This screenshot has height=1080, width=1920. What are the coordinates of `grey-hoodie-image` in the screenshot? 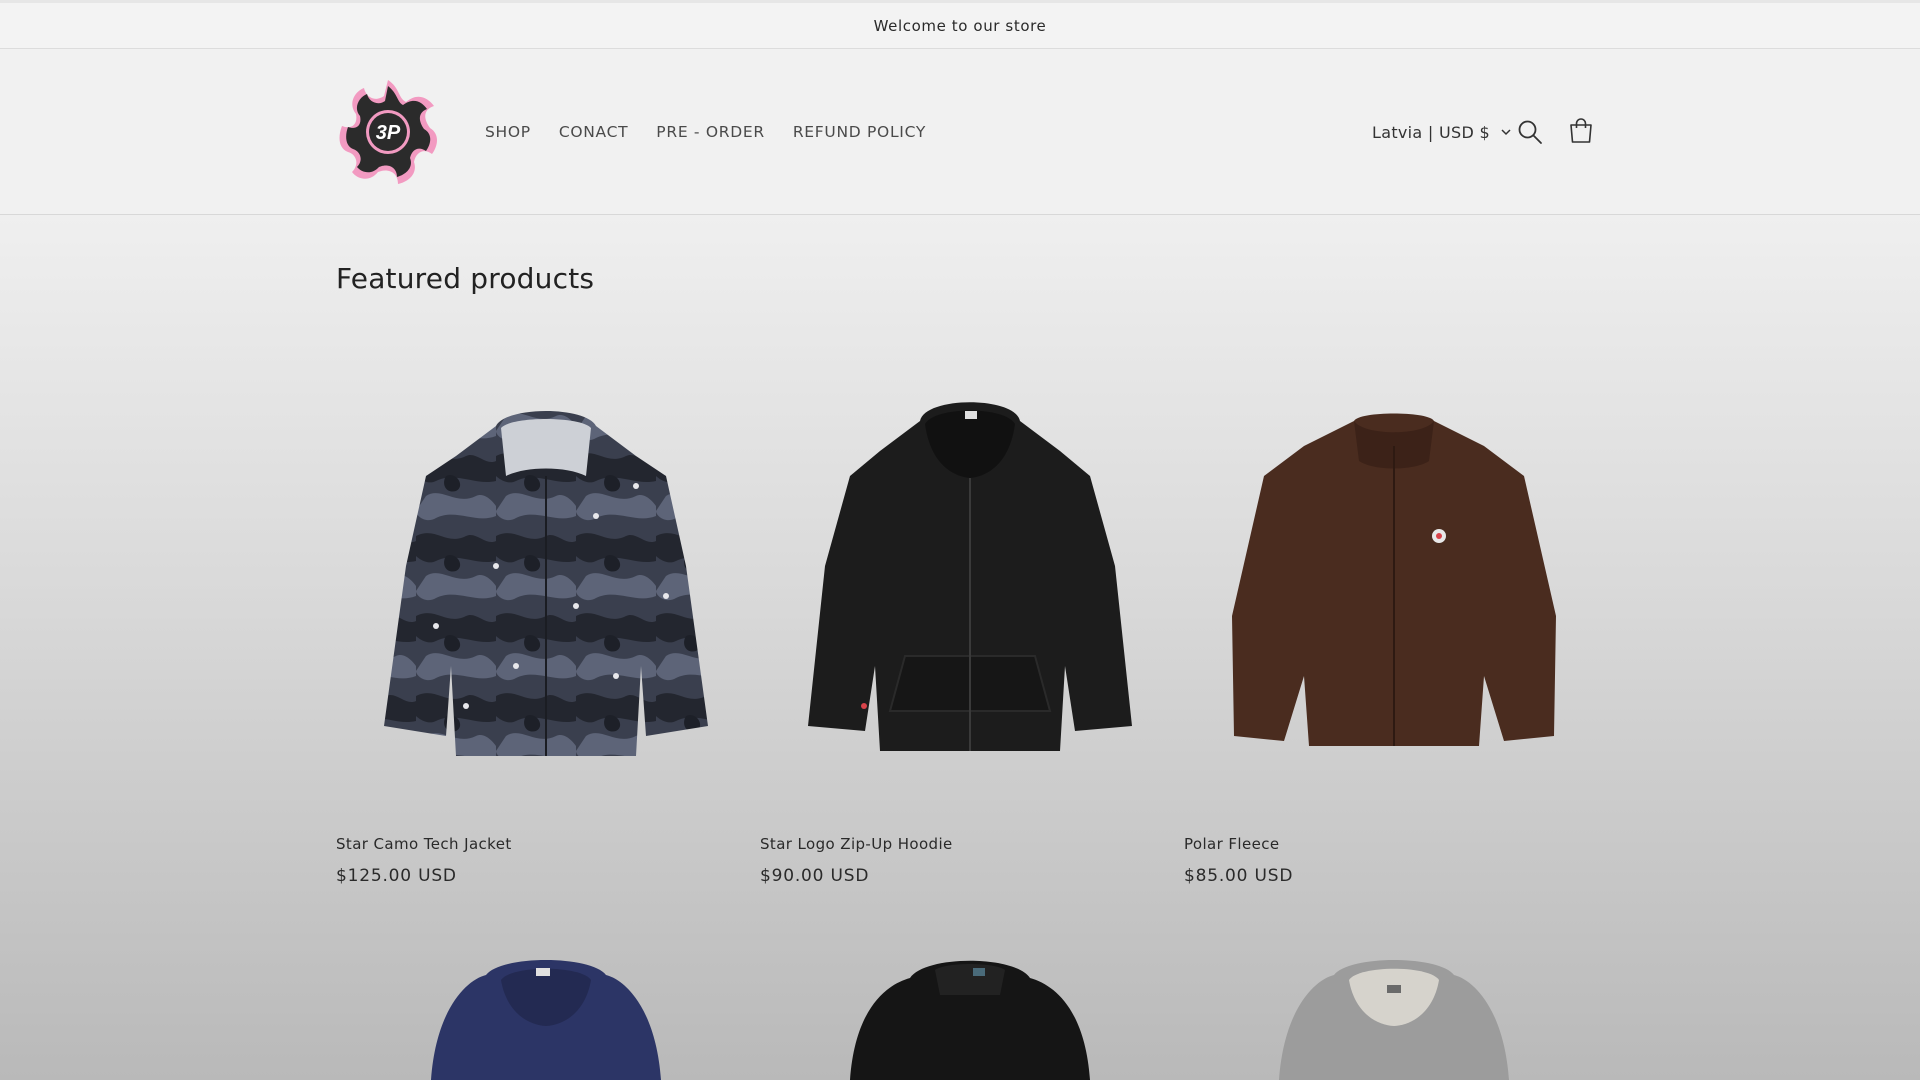 It's located at (1394, 1020).